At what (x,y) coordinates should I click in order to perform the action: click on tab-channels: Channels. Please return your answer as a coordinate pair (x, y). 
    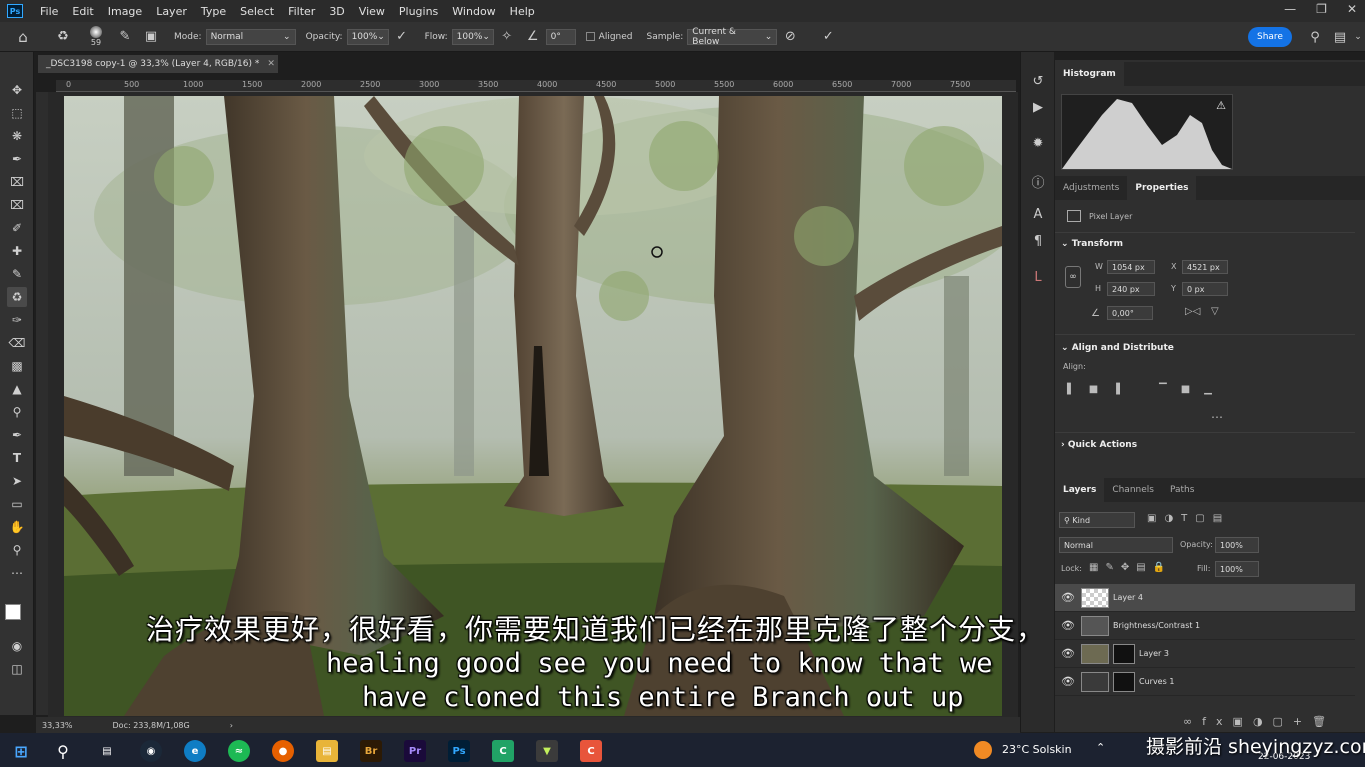
    Looking at the image, I should click on (1133, 490).